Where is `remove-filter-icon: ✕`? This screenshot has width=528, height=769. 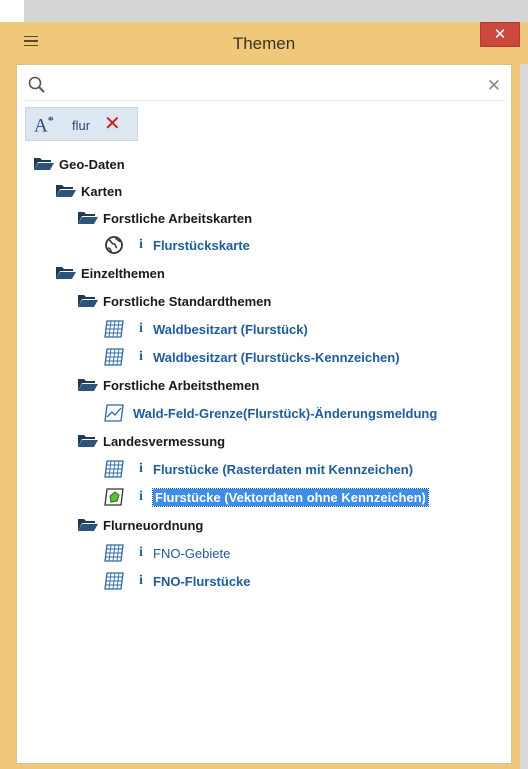 remove-filter-icon: ✕ is located at coordinates (112, 123).